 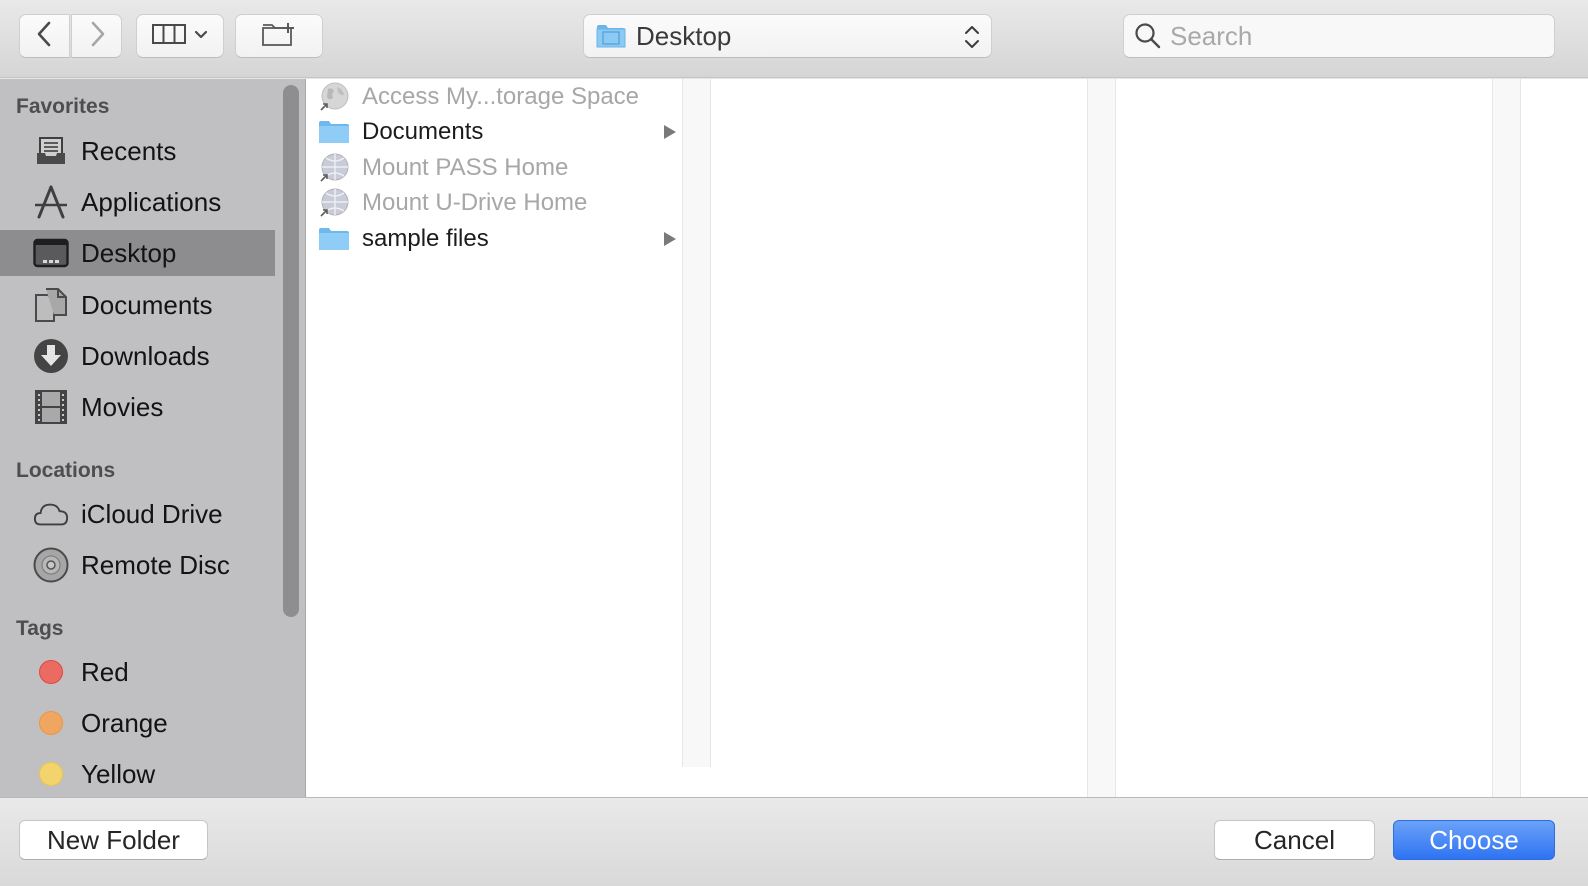 I want to click on chevron-right-icon, so click(x=97, y=36).